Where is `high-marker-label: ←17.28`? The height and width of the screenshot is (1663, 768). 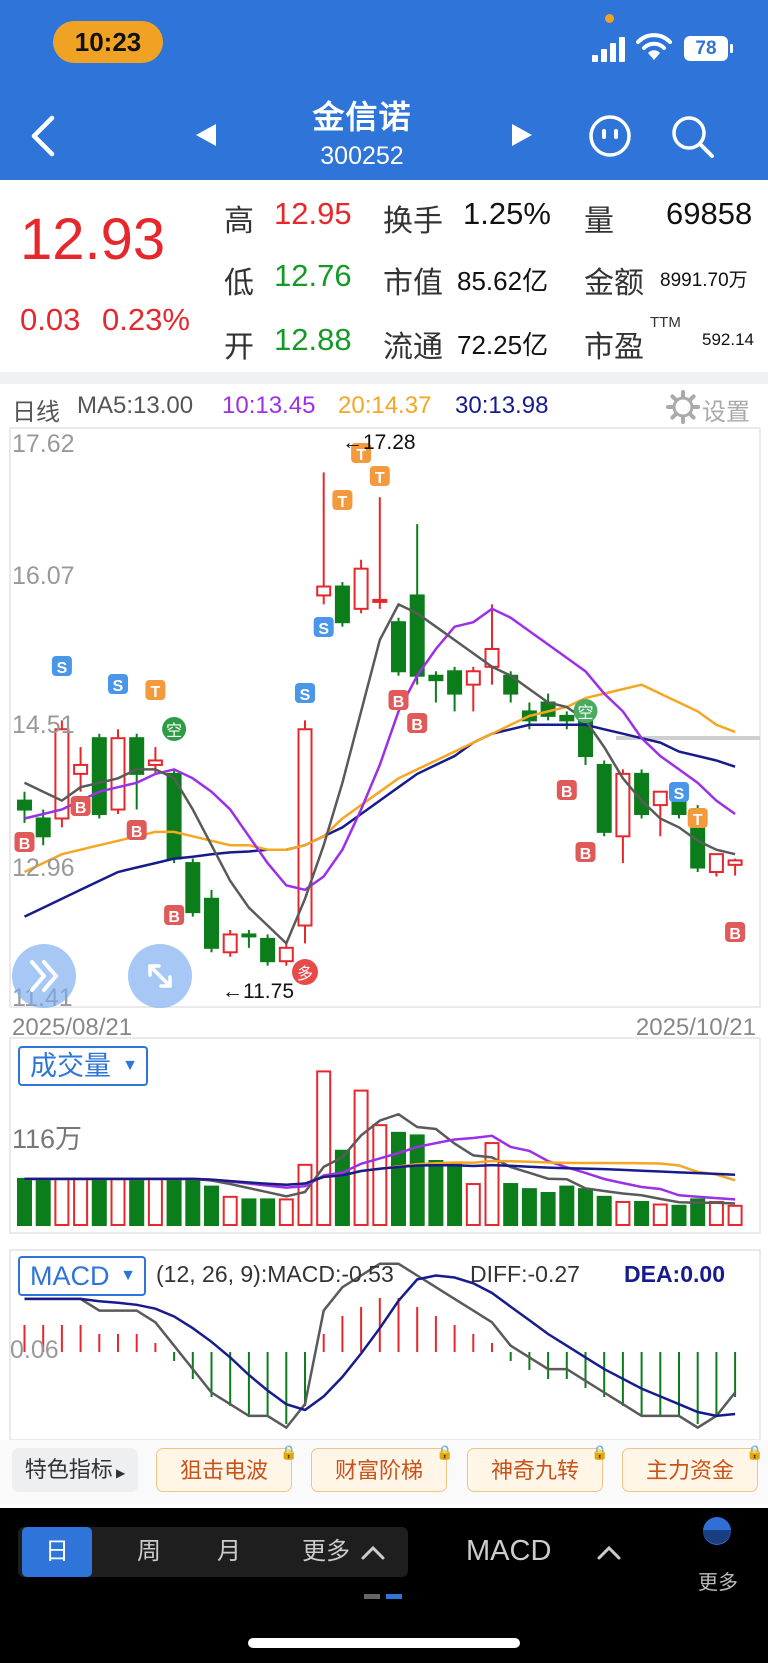 high-marker-label: ←17.28 is located at coordinates (379, 442).